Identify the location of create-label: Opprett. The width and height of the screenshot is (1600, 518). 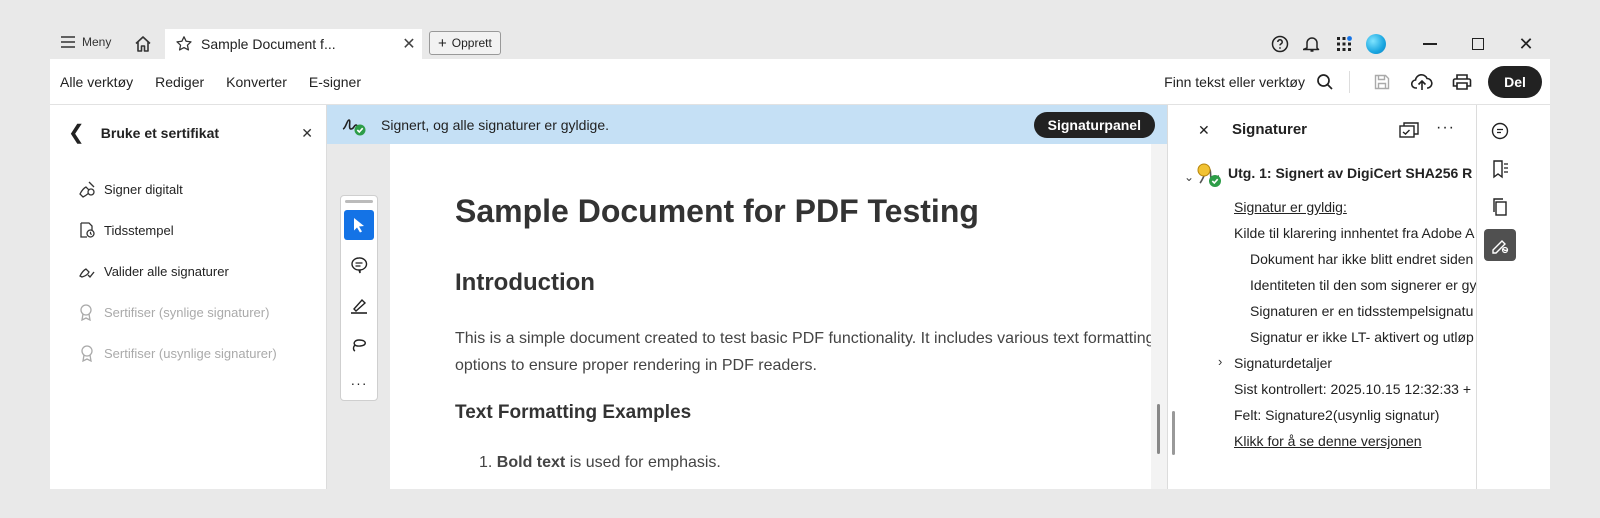
(471, 43).